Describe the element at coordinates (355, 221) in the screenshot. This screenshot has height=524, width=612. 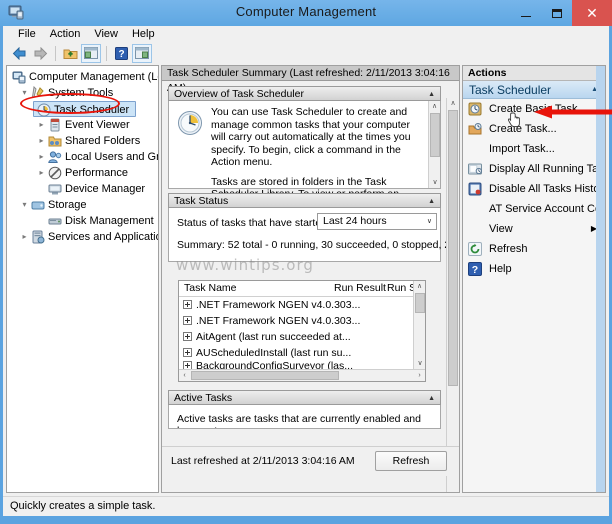
I see `time-range-value: Last 24 hours` at that location.